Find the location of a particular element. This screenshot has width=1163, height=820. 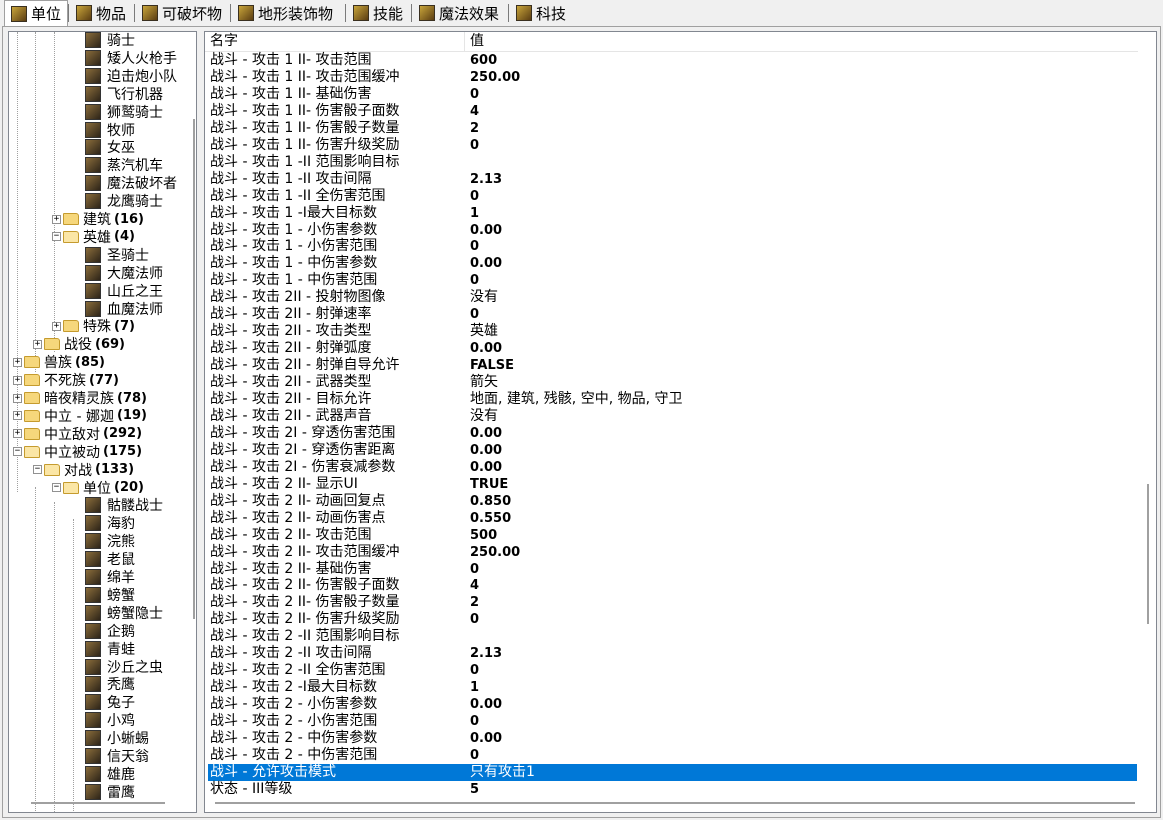

tree-unit-item: 女巫 is located at coordinates (110, 147).